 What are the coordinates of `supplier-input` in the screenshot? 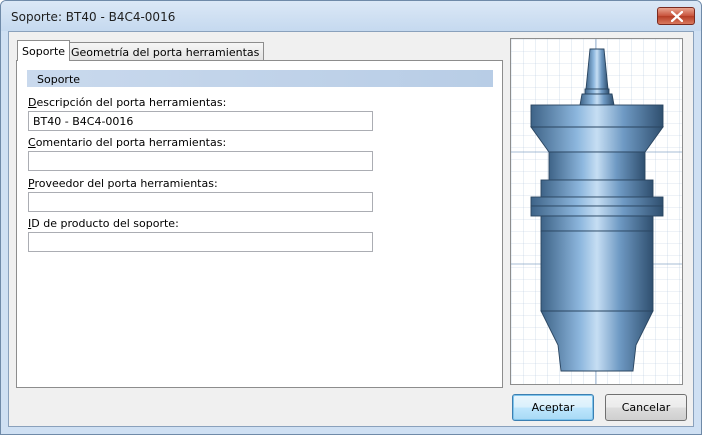 It's located at (200, 202).